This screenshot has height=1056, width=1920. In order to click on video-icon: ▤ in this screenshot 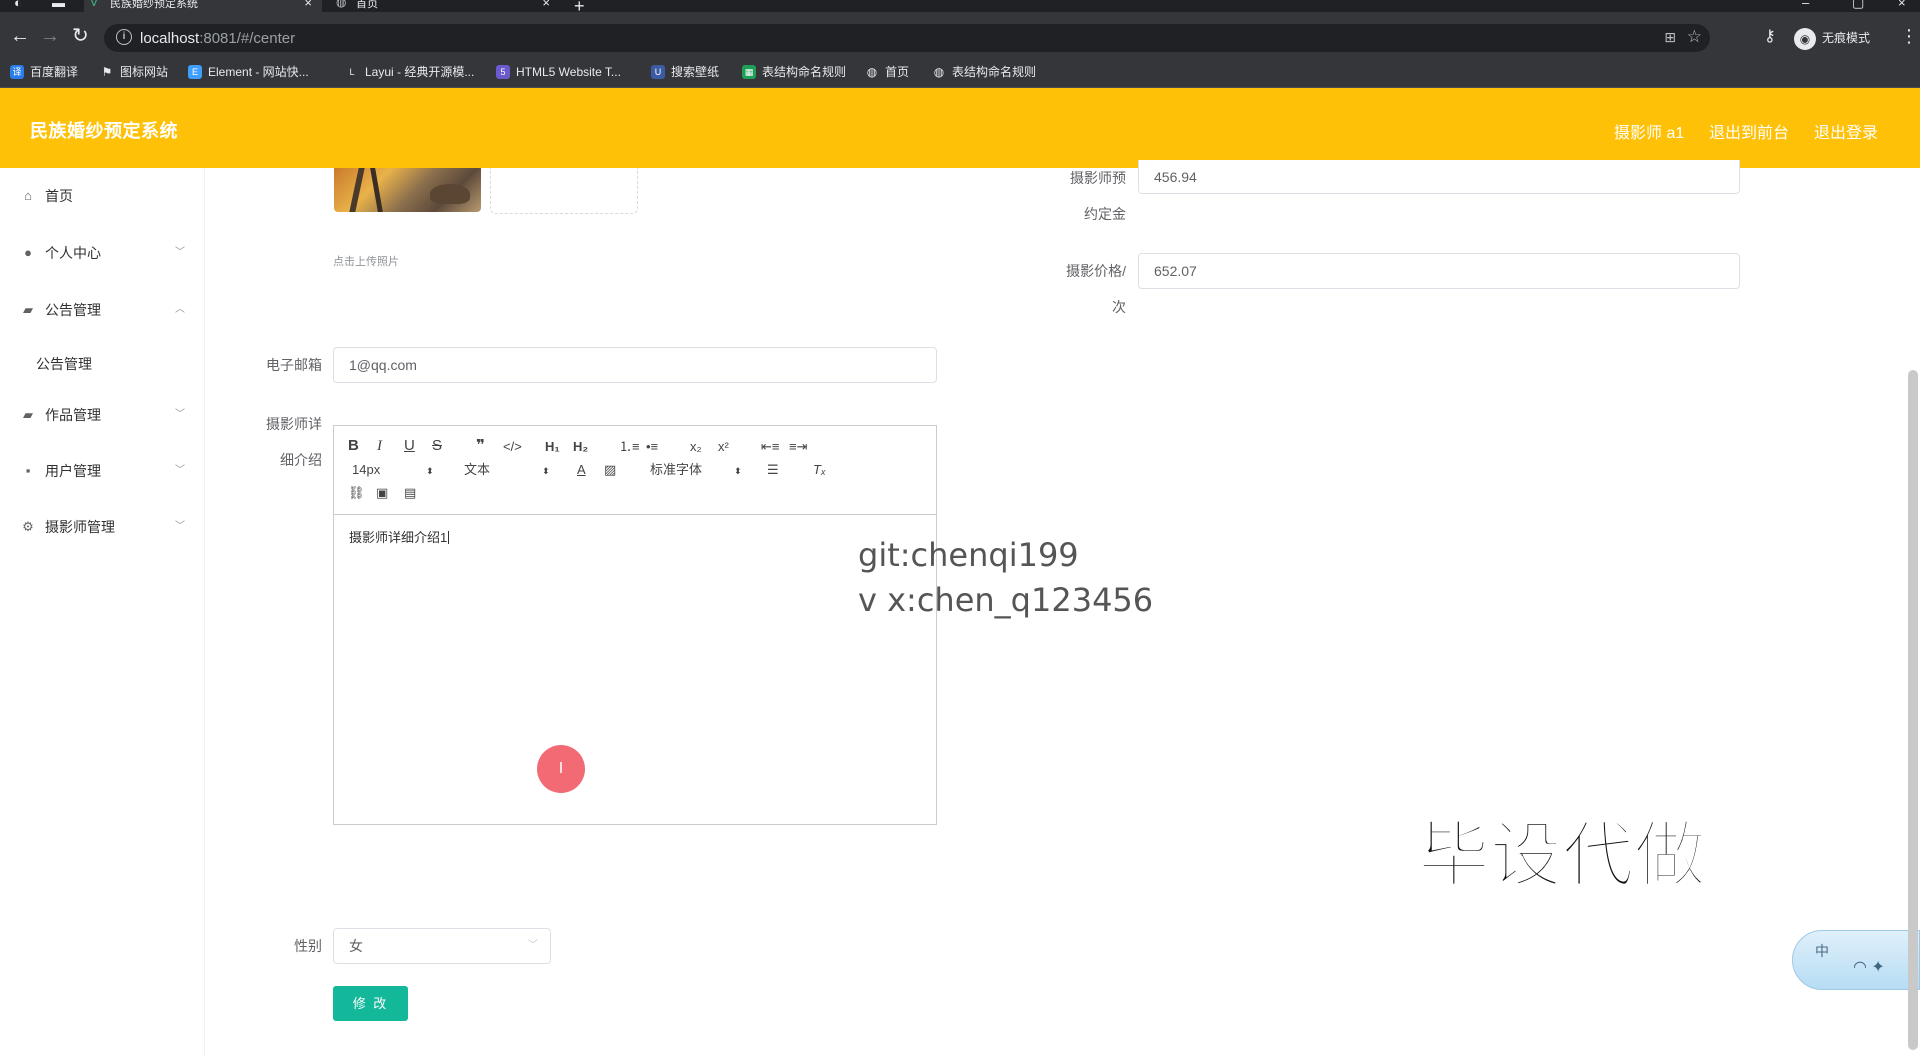, I will do `click(410, 493)`.